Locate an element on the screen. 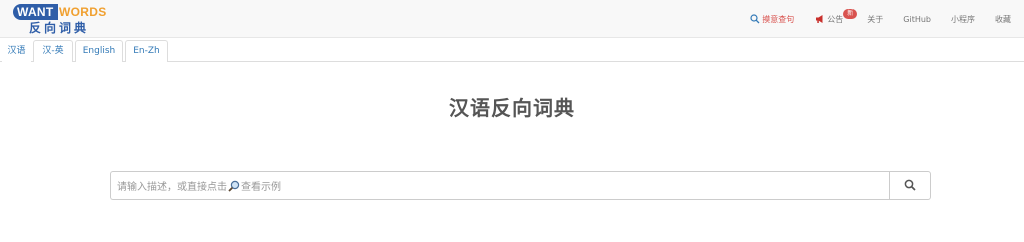 The height and width of the screenshot is (242, 1024). search-button is located at coordinates (910, 185).